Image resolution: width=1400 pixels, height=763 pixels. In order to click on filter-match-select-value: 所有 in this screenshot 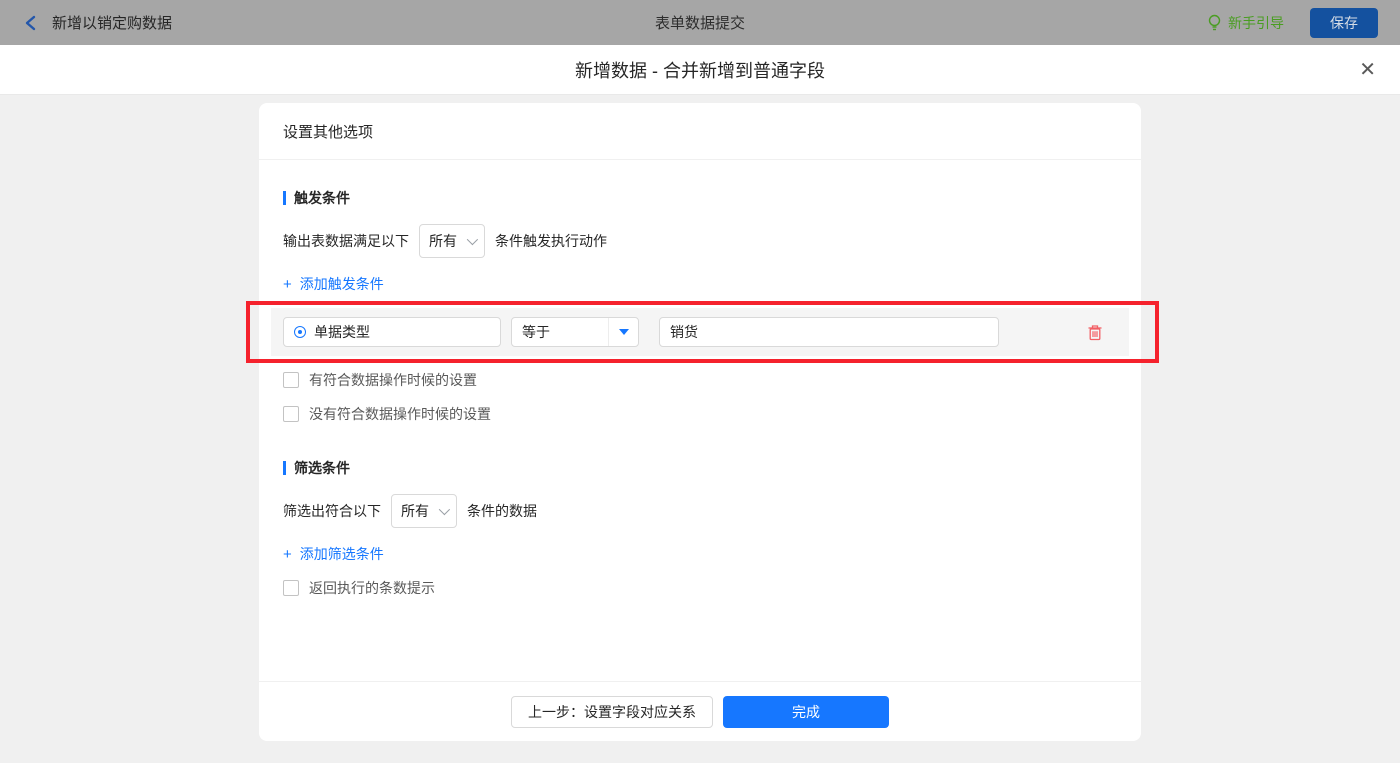, I will do `click(415, 511)`.